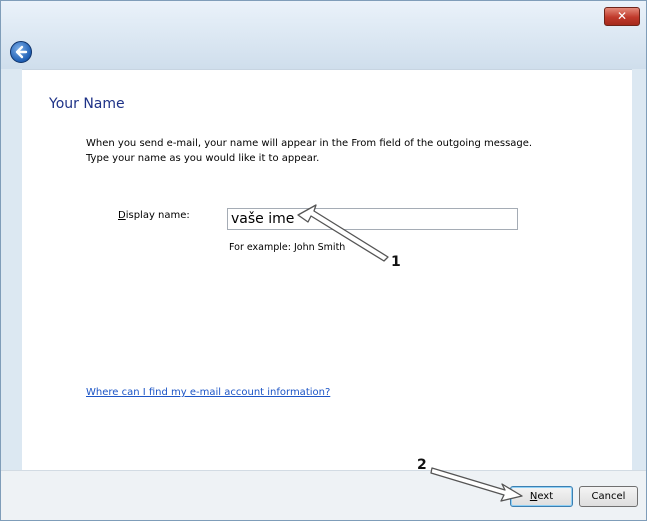  I want to click on display-name-input, so click(372, 219).